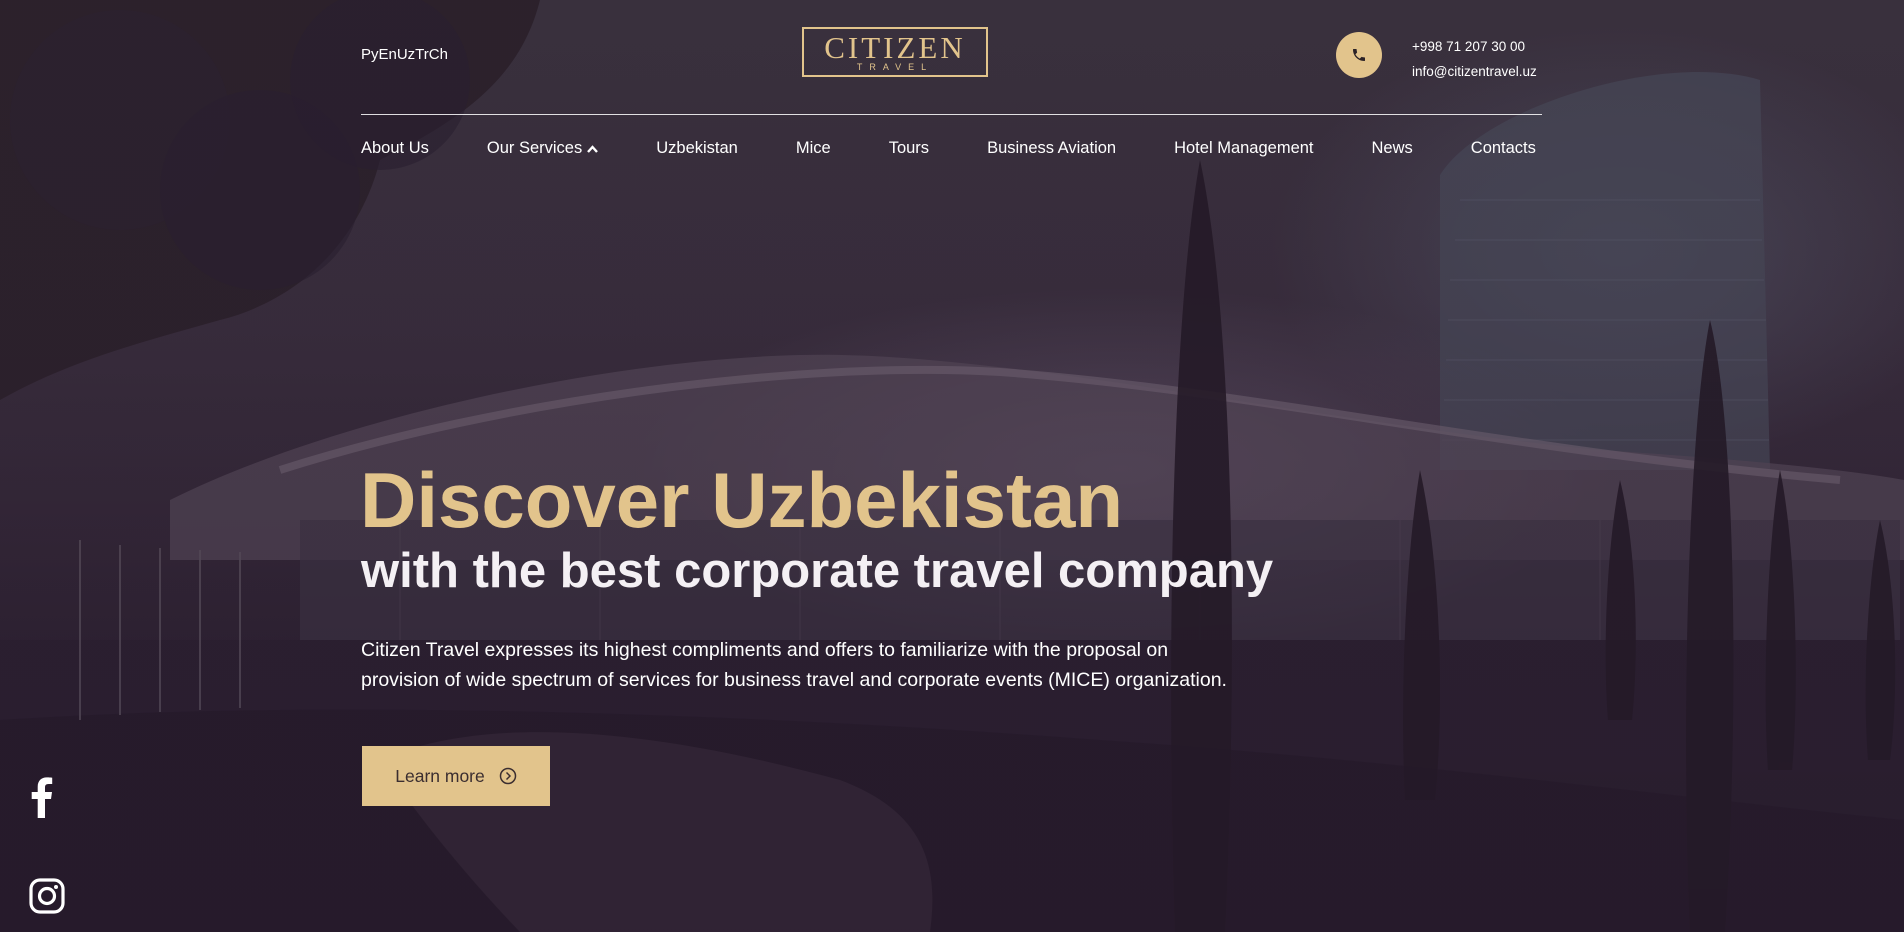 The width and height of the screenshot is (1904, 932). What do you see at coordinates (1503, 148) in the screenshot?
I see `nav-item-contacts: Contacts` at bounding box center [1503, 148].